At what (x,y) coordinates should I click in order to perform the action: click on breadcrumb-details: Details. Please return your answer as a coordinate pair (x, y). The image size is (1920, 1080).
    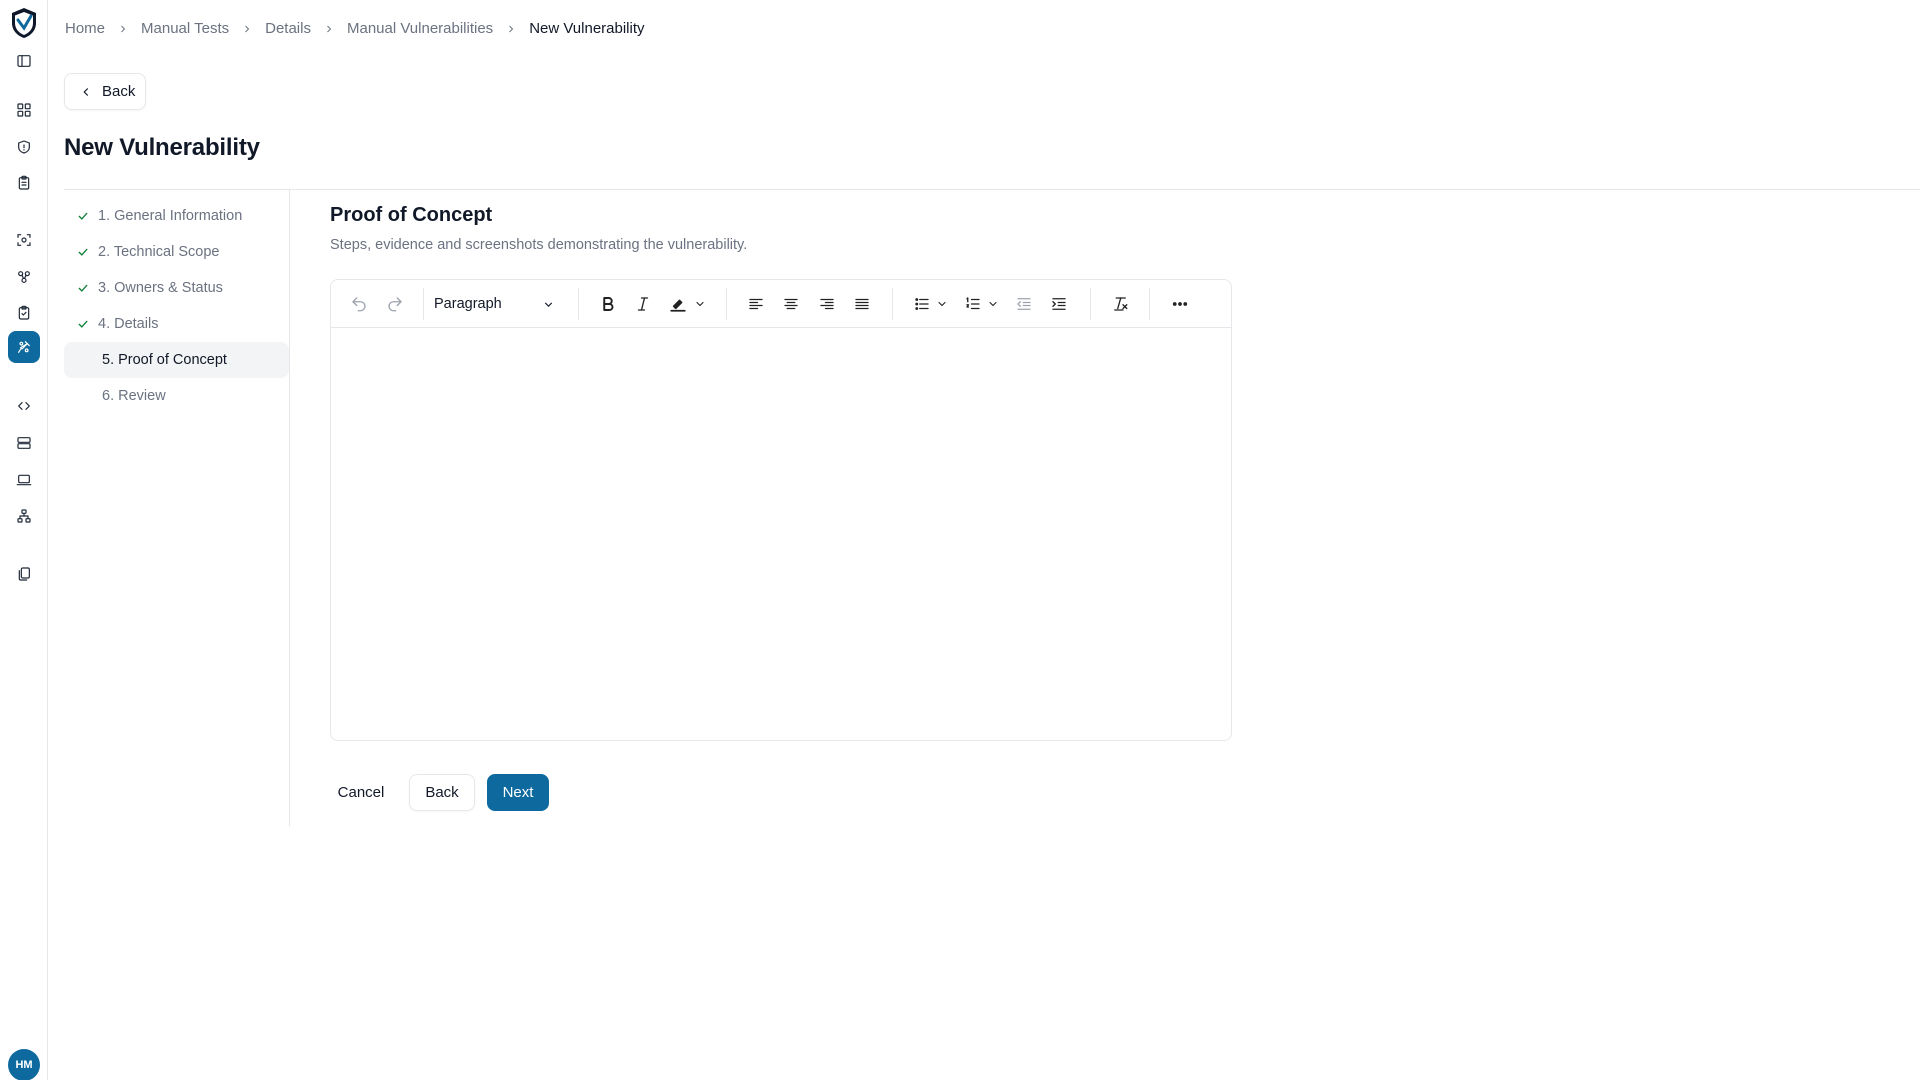
    Looking at the image, I should click on (288, 28).